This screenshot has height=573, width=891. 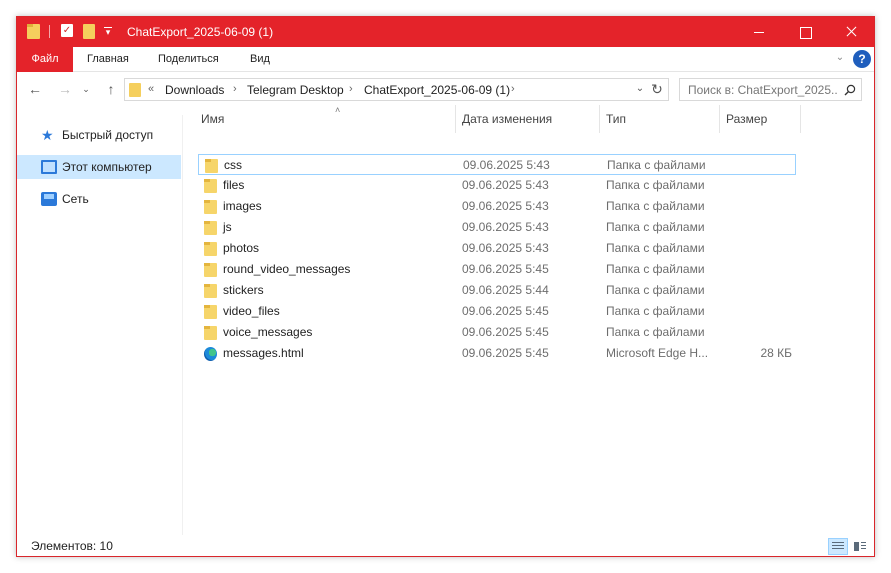 What do you see at coordinates (497, 185) in the screenshot?
I see `table-row: files 09.06.2025 5:43 Папка с файлами` at bounding box center [497, 185].